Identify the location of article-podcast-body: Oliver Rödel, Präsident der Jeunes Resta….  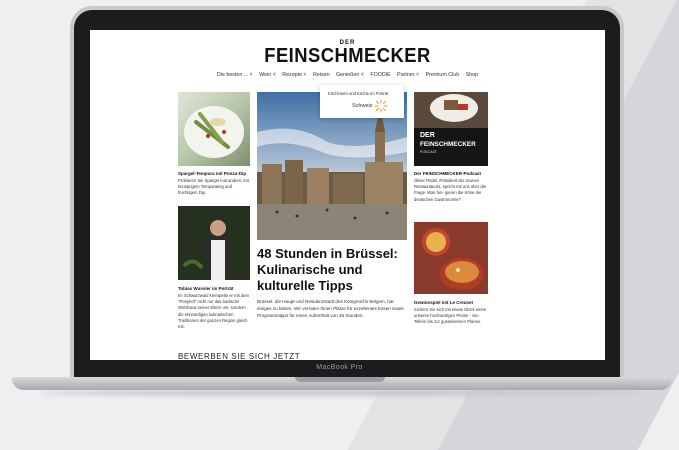
(450, 190).